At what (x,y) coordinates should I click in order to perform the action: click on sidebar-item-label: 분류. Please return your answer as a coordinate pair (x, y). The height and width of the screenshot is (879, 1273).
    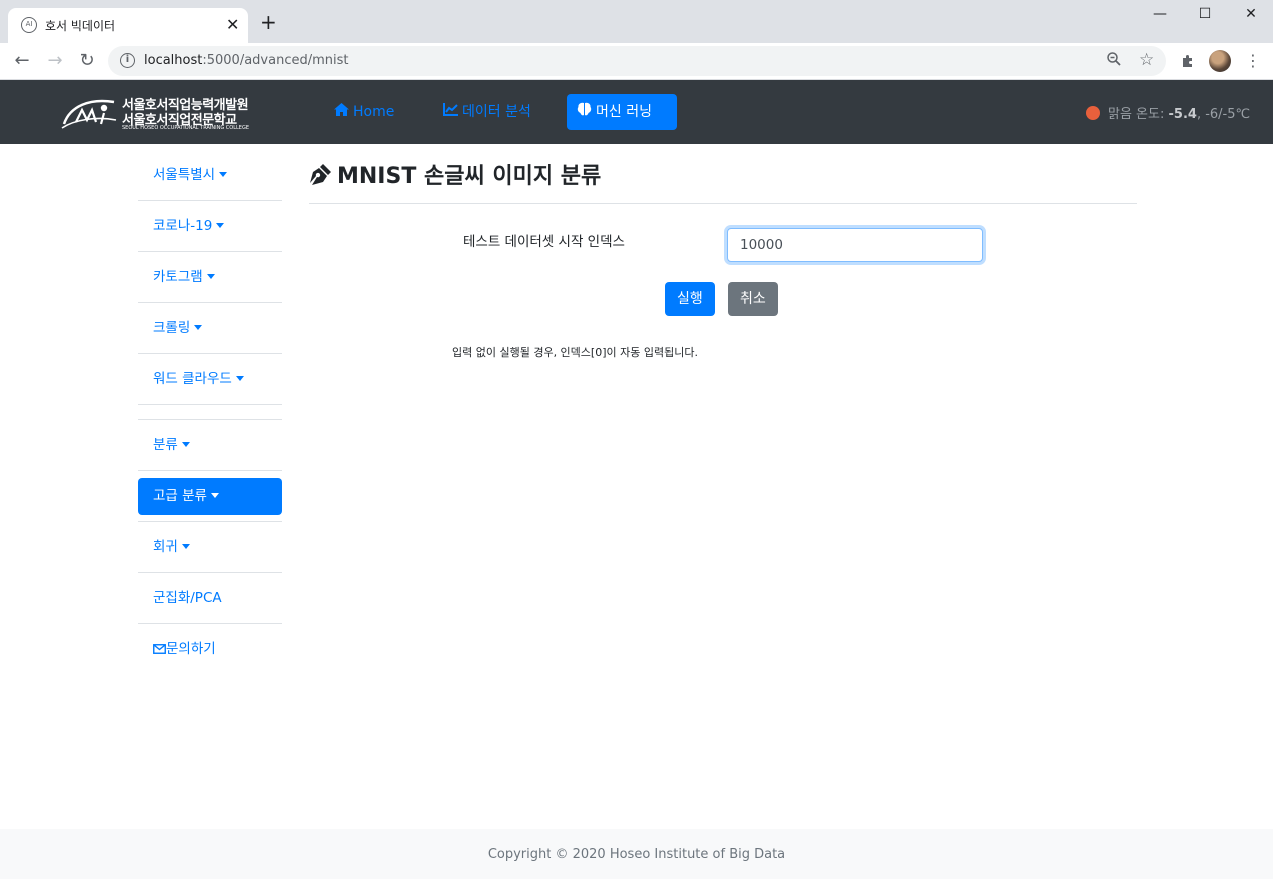
    Looking at the image, I should click on (165, 445).